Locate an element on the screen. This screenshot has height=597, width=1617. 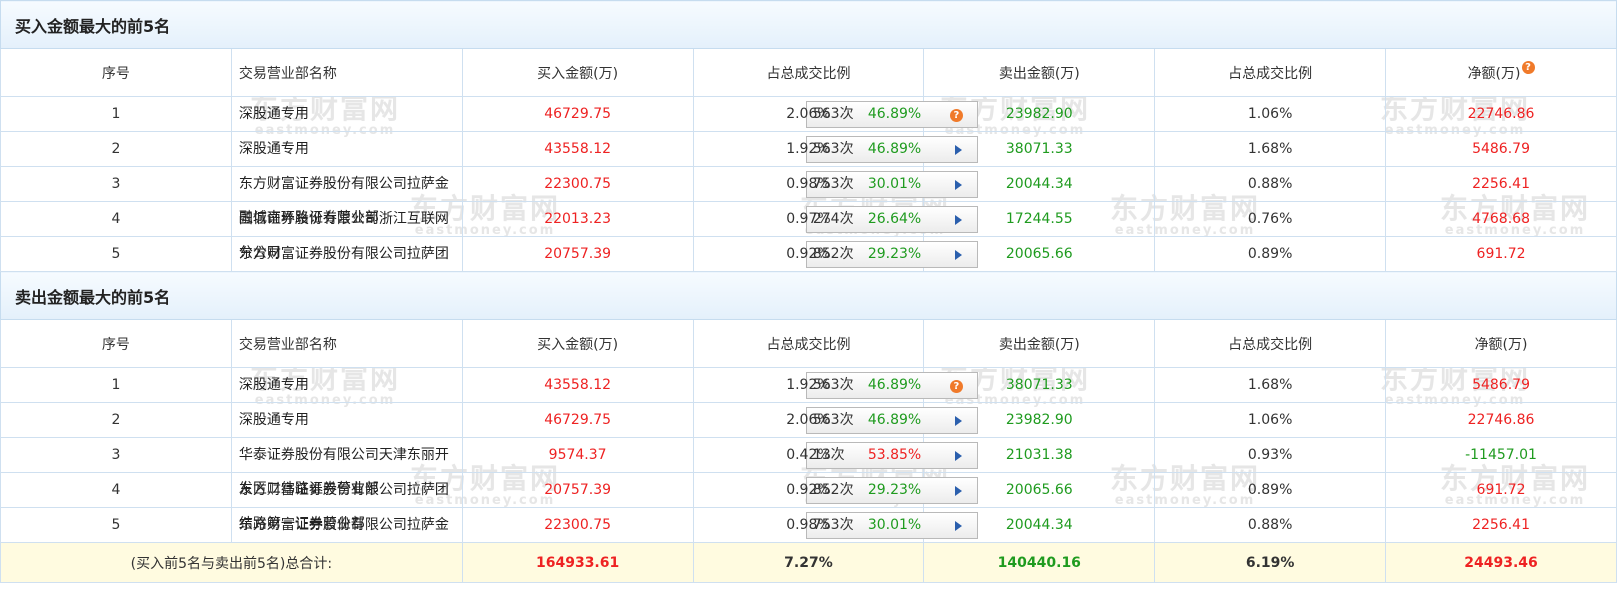
total-buy-ratio: 7.27% is located at coordinates (808, 562).